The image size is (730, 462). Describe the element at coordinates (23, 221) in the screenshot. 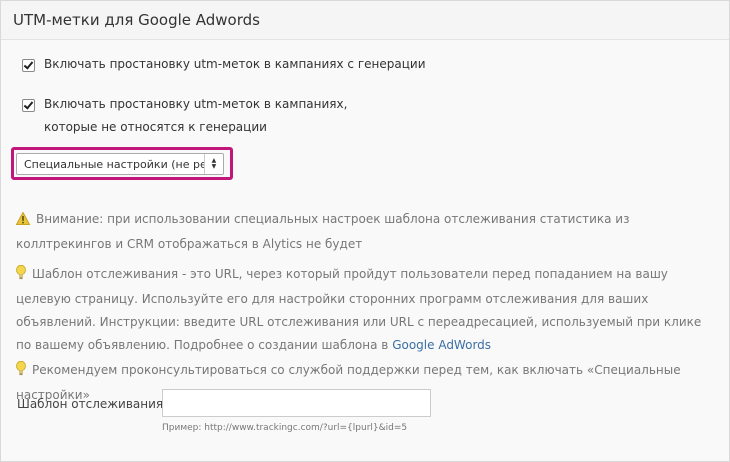

I see `warning-triangle-icon` at that location.